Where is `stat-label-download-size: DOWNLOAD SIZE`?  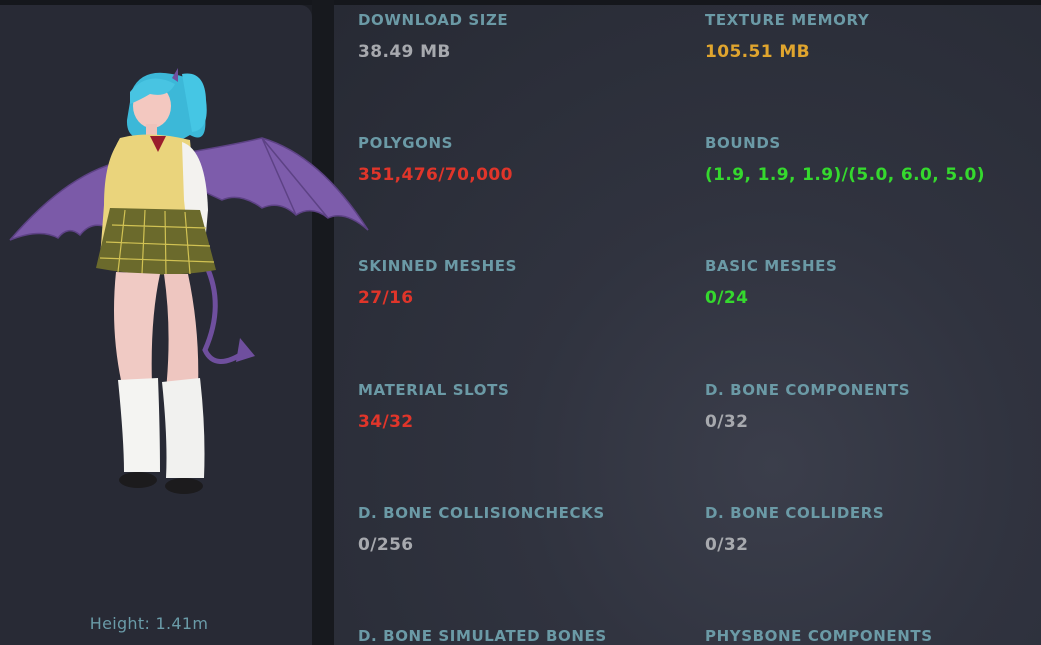 stat-label-download-size: DOWNLOAD SIZE is located at coordinates (433, 20).